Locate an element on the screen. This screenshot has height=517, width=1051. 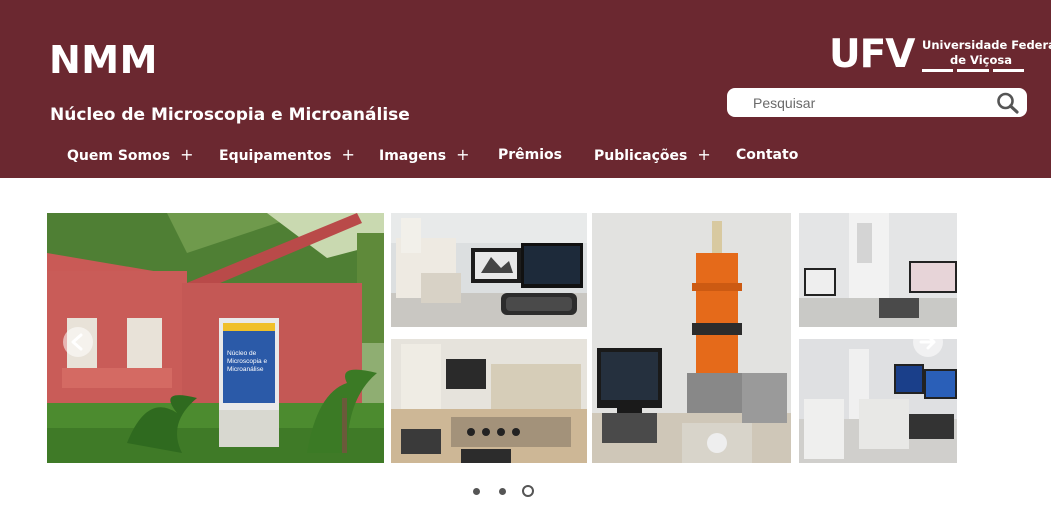
site-subtitle: Núcleo de Microscopia e Microanálise is located at coordinates (230, 115).